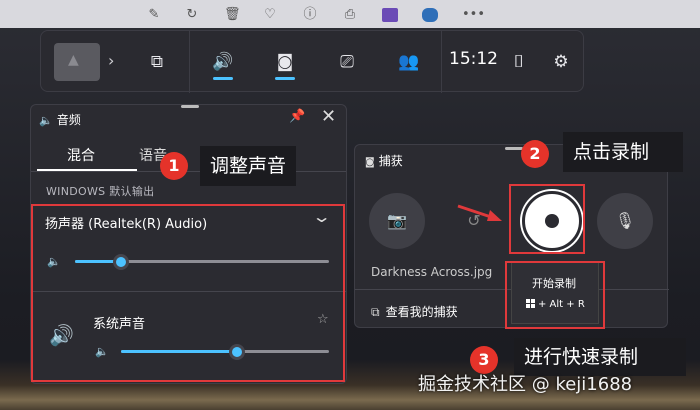  Describe the element at coordinates (479, 212) in the screenshot. I see `red-arrow-annotation` at that location.